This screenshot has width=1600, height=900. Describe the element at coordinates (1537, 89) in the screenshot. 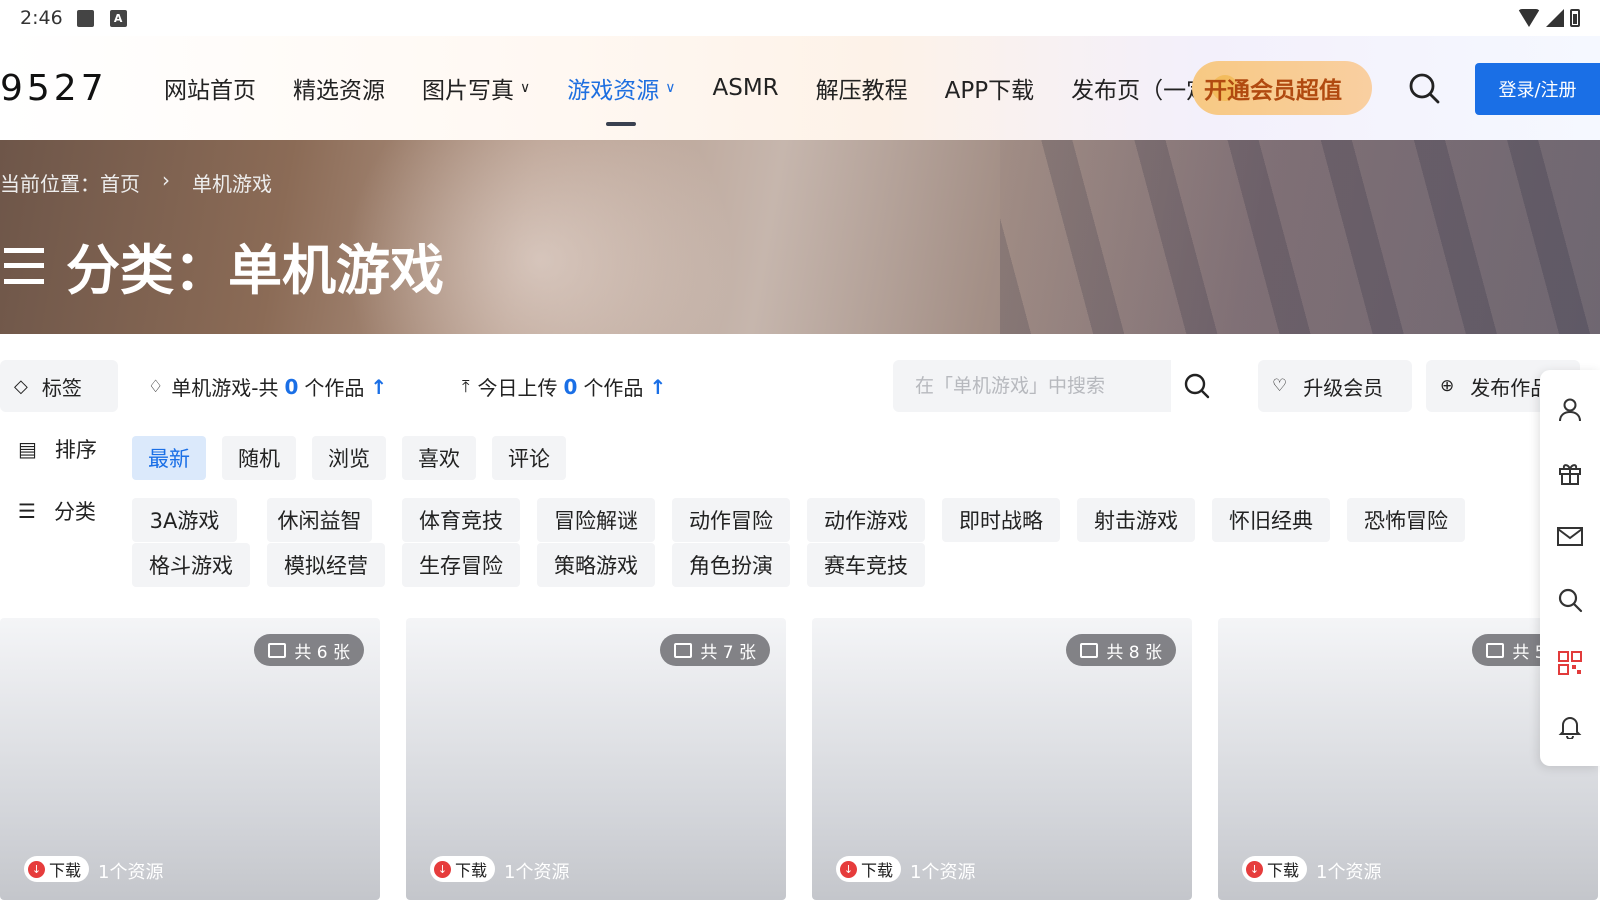

I see `login-register-button: 登录/注册` at that location.